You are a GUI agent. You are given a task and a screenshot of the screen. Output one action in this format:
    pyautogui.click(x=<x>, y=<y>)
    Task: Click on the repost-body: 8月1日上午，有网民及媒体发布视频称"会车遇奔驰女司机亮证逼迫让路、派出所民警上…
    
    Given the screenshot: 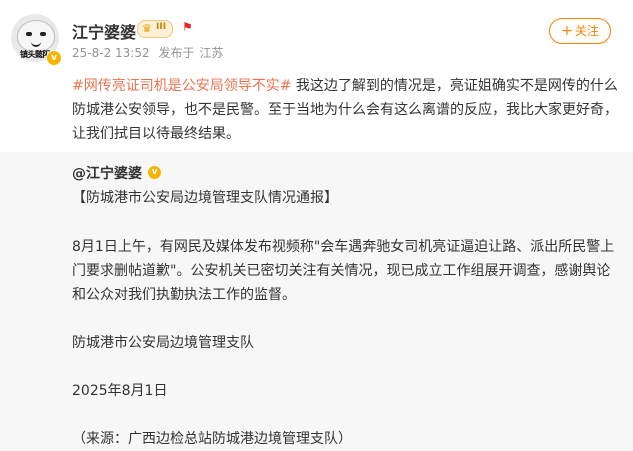 What is the action you would take?
    pyautogui.click(x=343, y=271)
    